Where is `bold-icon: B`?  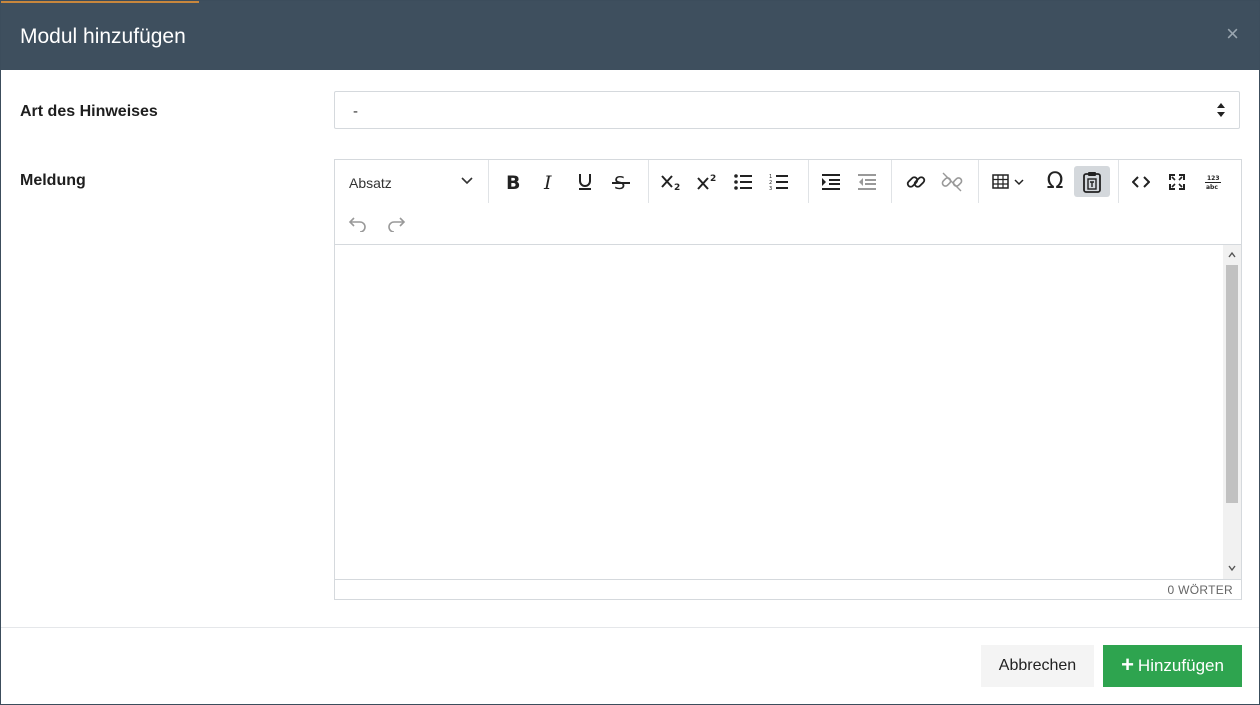
bold-icon: B is located at coordinates (513, 181).